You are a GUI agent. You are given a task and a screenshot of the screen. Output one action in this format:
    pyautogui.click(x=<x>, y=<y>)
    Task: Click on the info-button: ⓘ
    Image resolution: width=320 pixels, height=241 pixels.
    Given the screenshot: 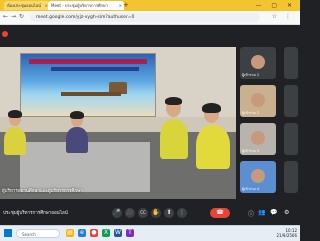 What is the action you would take?
    pyautogui.click(x=251, y=213)
    